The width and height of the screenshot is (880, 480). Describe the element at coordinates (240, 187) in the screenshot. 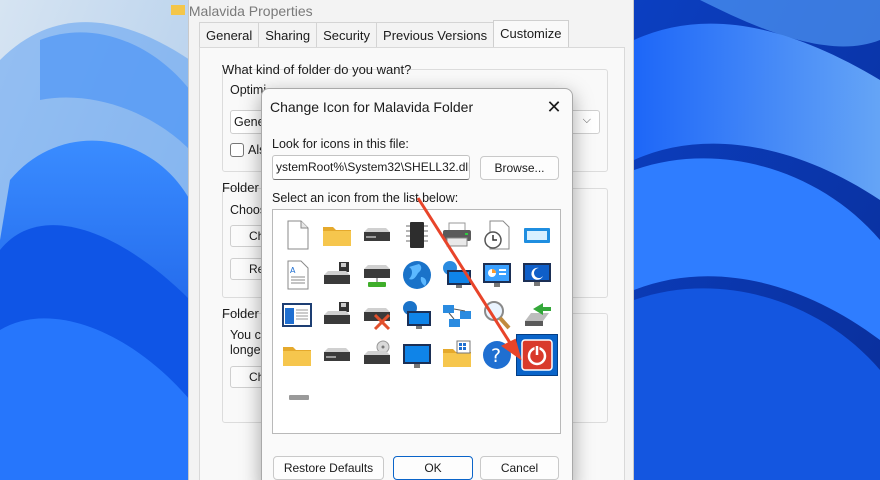

I see `folder-pictures-label: Folder` at that location.